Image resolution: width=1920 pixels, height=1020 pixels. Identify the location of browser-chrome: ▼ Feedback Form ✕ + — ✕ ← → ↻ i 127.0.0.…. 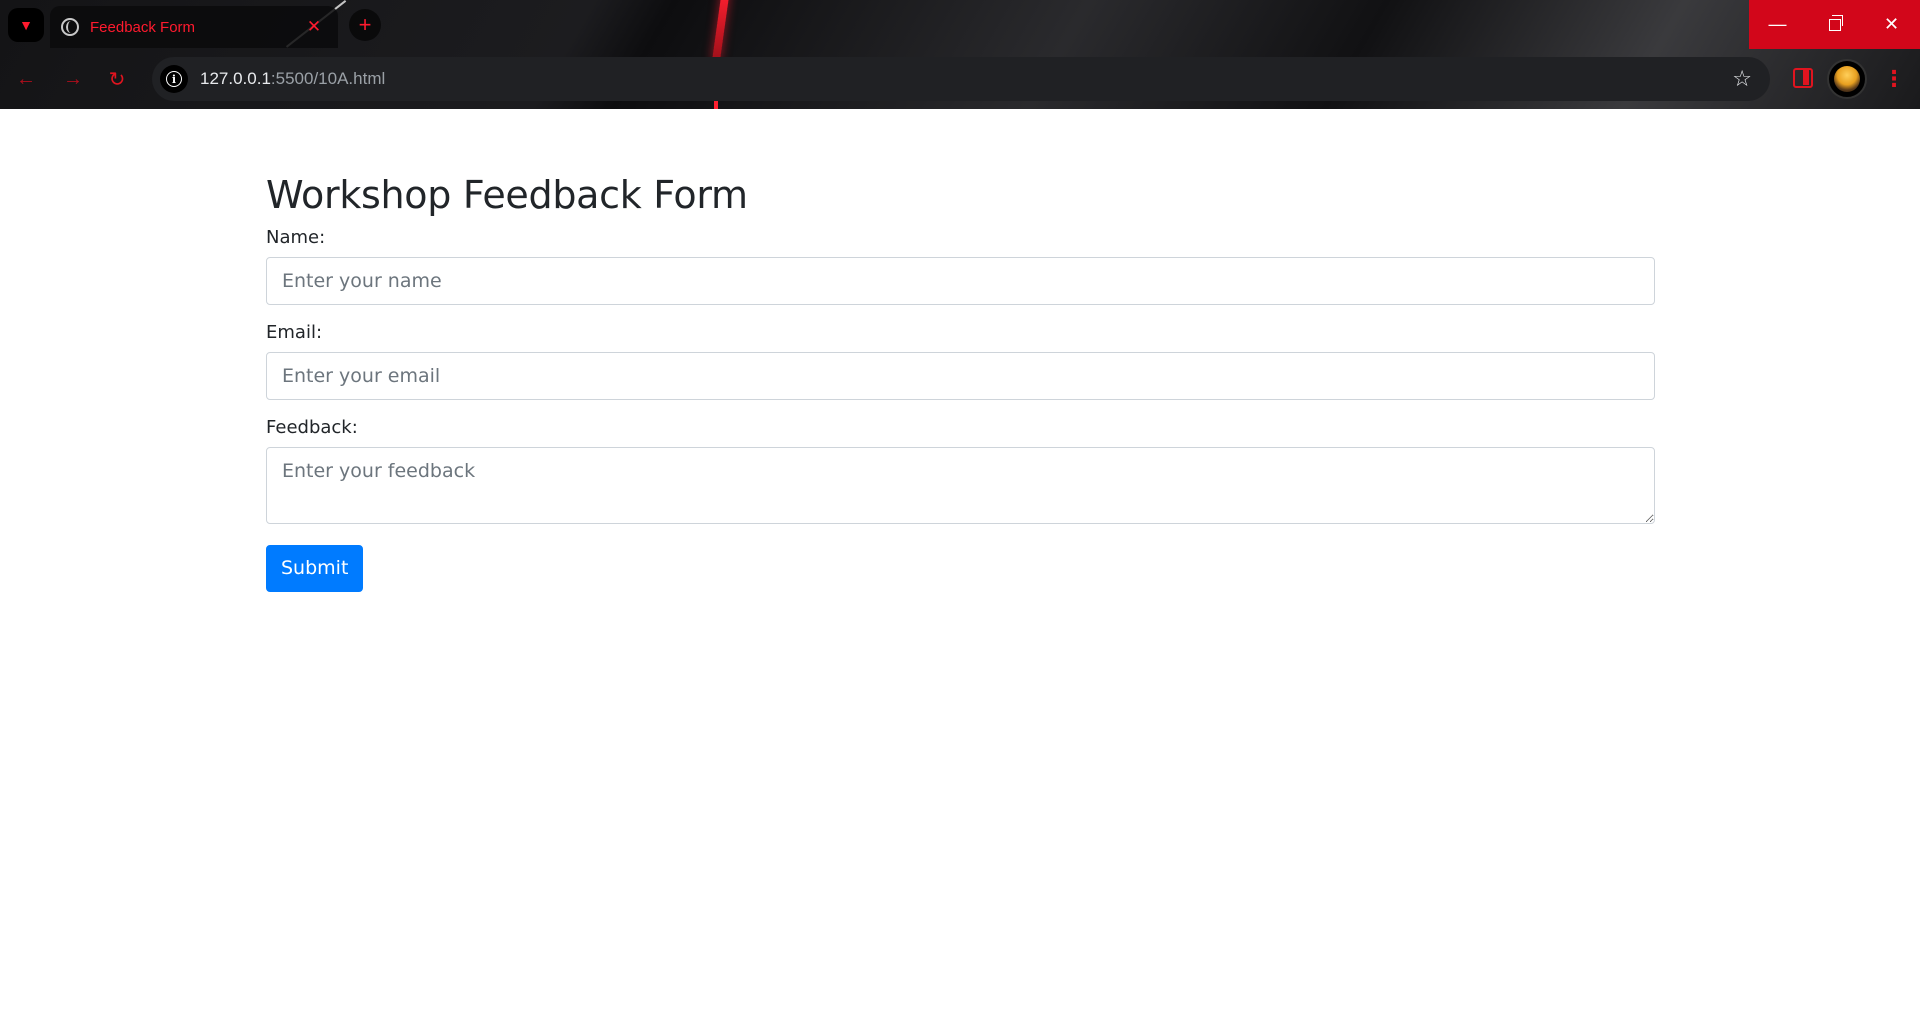
(960, 54).